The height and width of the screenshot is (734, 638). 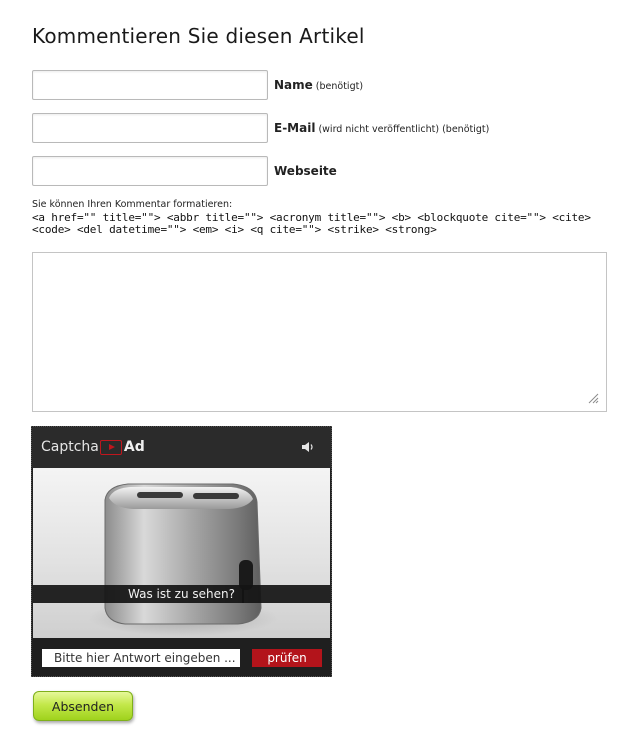 I want to click on captcha-logo-ad: Ad, so click(x=134, y=447).